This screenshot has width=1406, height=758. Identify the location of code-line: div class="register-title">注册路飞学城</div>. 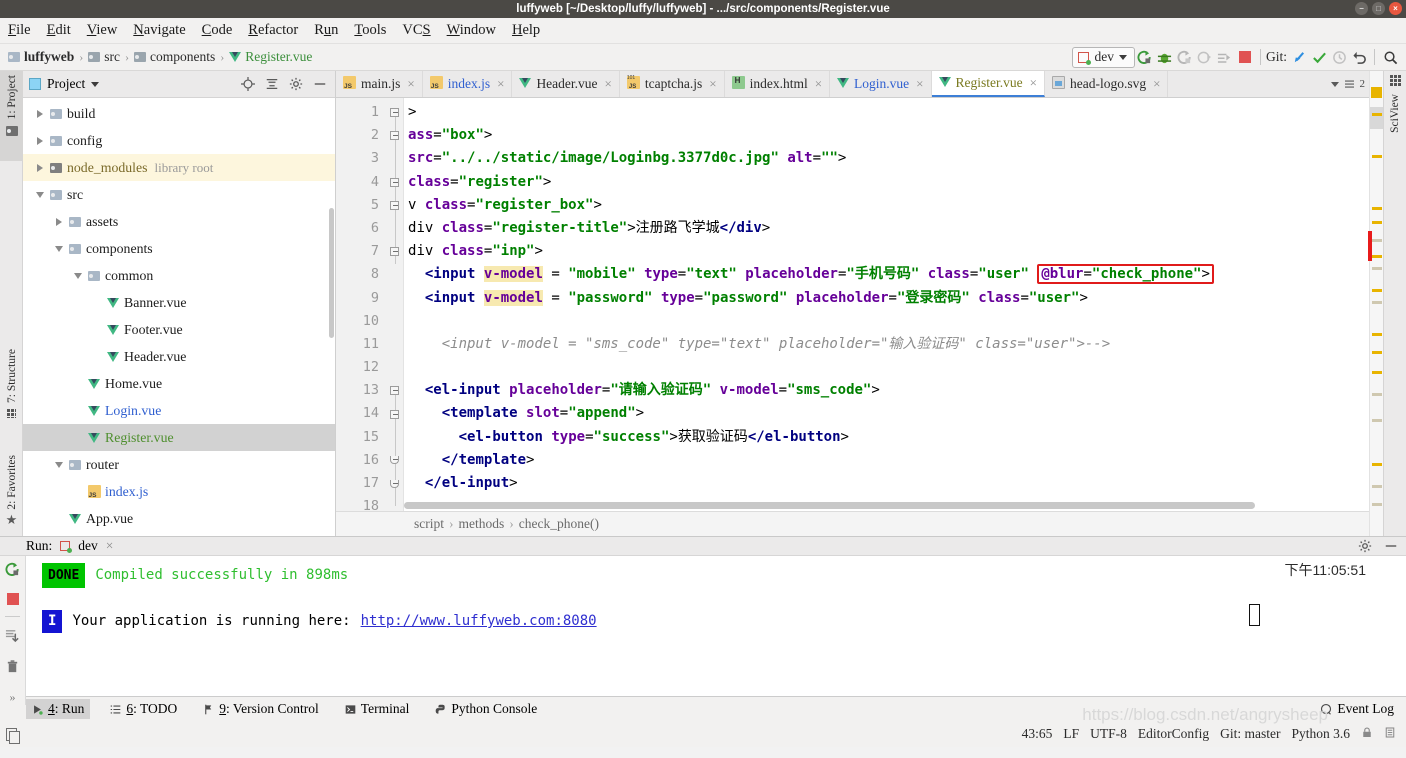
(886, 228).